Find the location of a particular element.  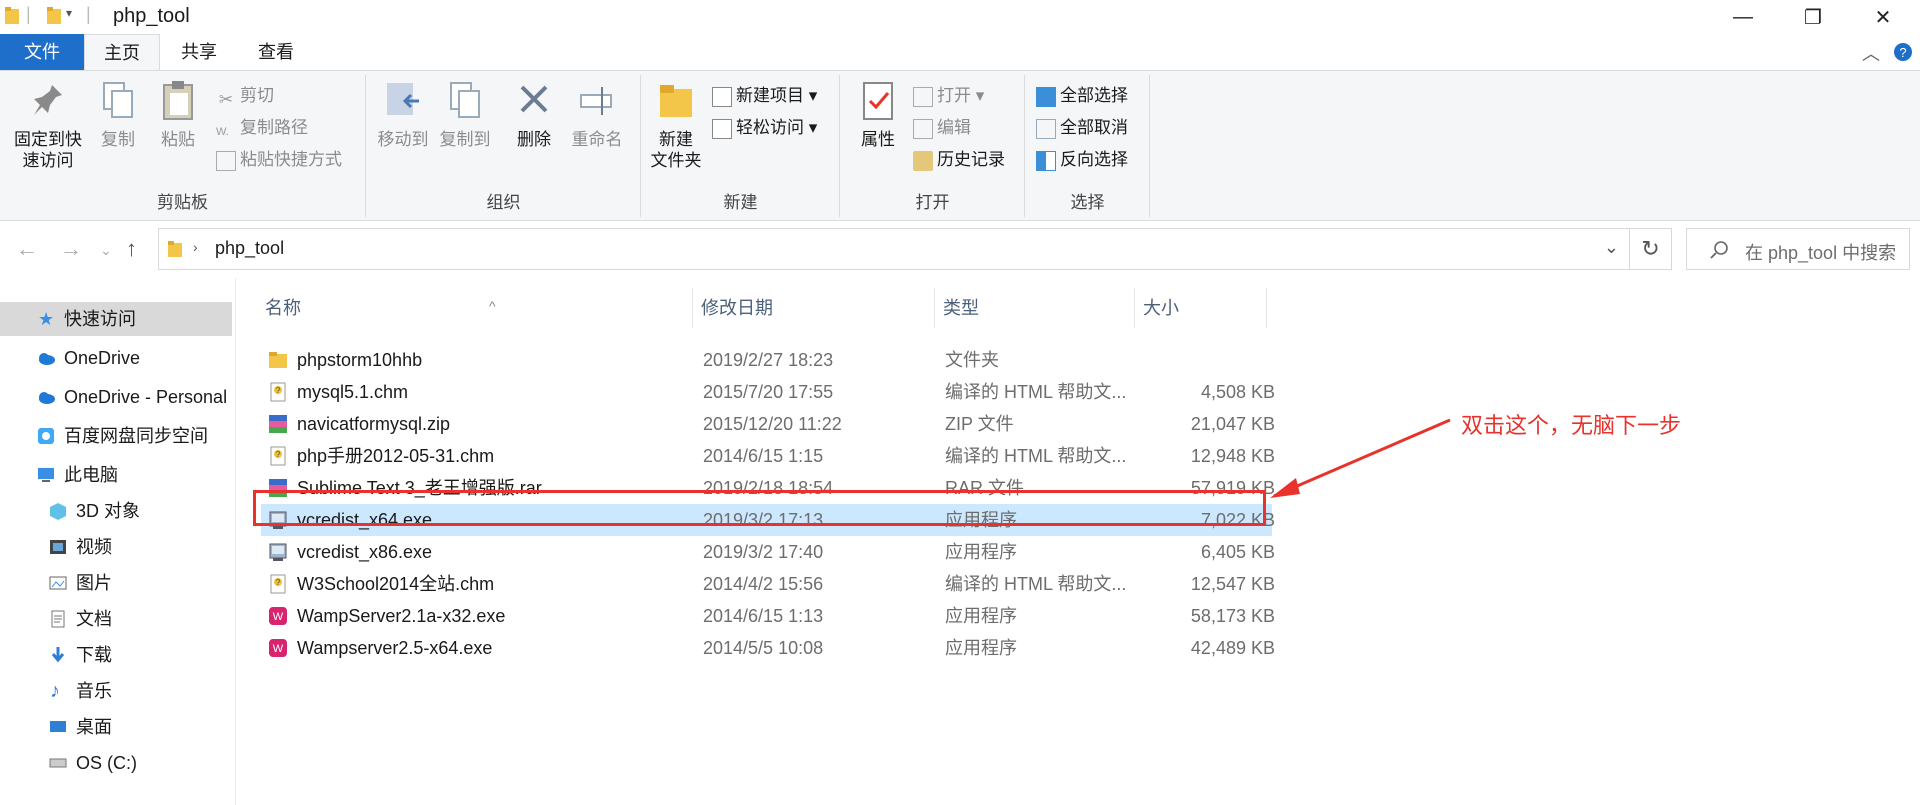

file-row: phpstorm10hhb 2019/2/27 18:23 文件夹 is located at coordinates (766, 360).